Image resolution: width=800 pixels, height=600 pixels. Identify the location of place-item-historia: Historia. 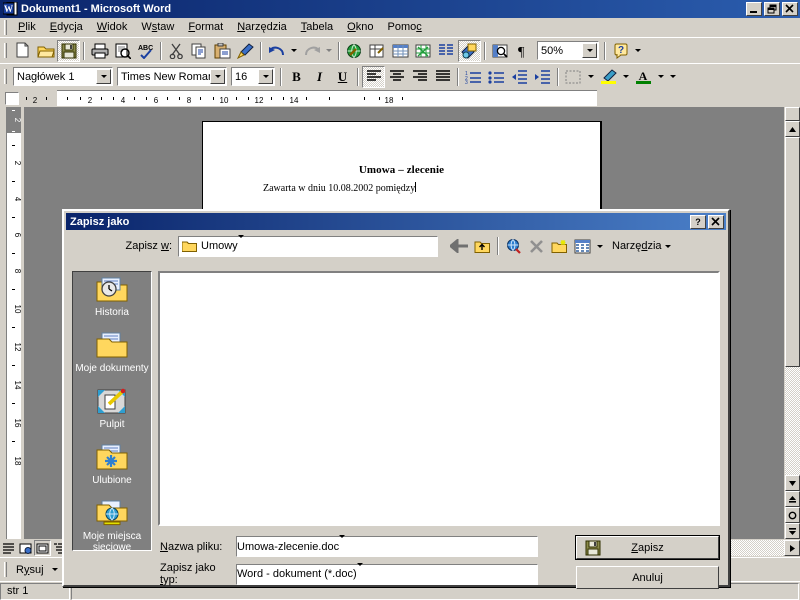
(112, 300).